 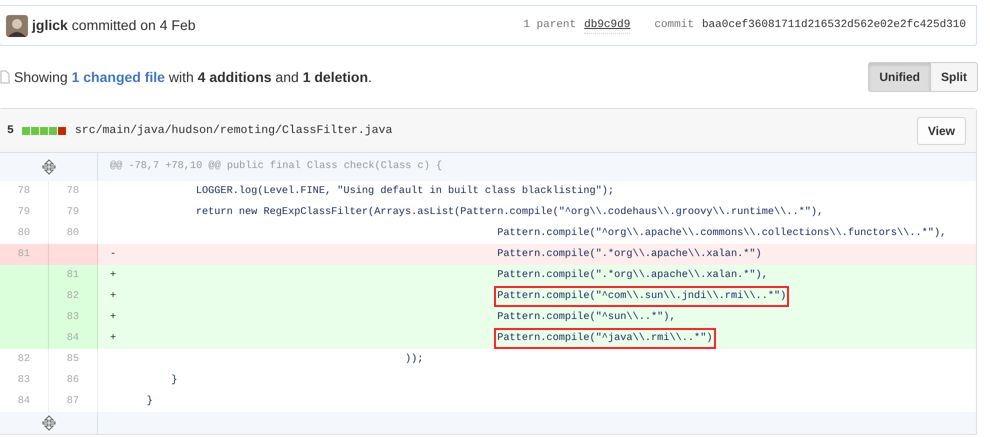 What do you see at coordinates (632, 275) in the screenshot?
I see `code-line: Pattern.compile(".*org\\.apache\\.xalan.*"),` at bounding box center [632, 275].